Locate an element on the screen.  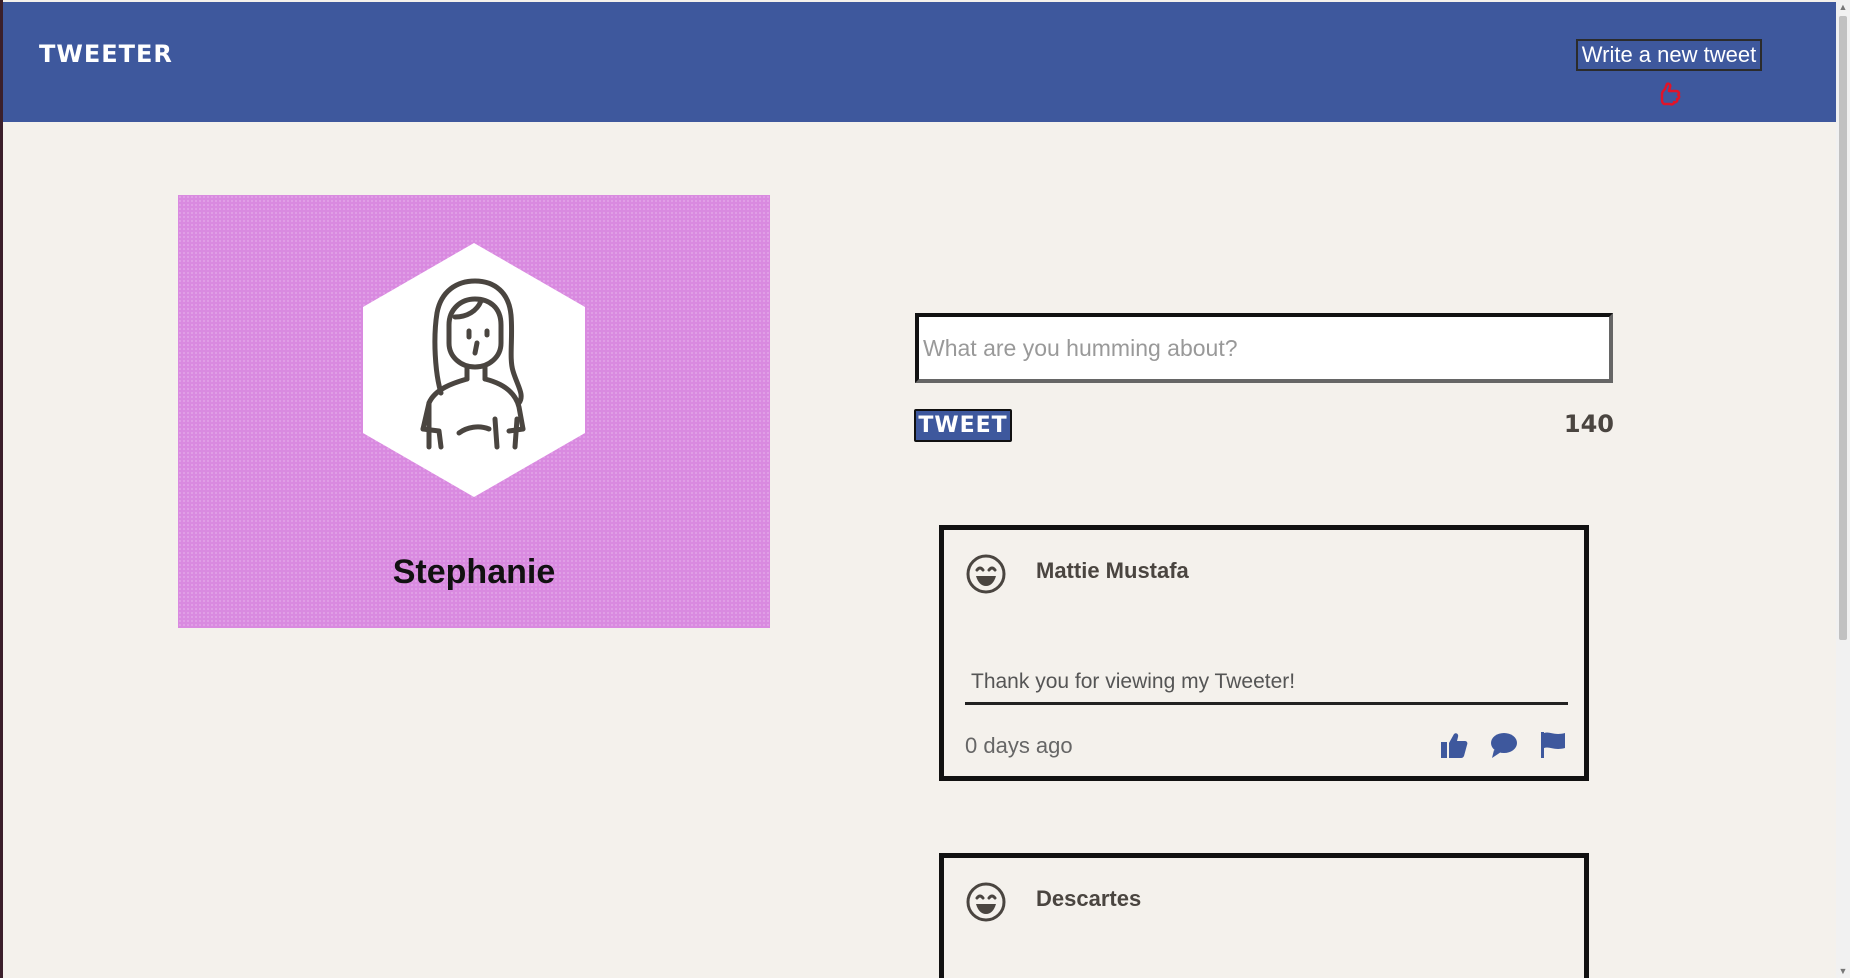
tweet-input is located at coordinates (1264, 348).